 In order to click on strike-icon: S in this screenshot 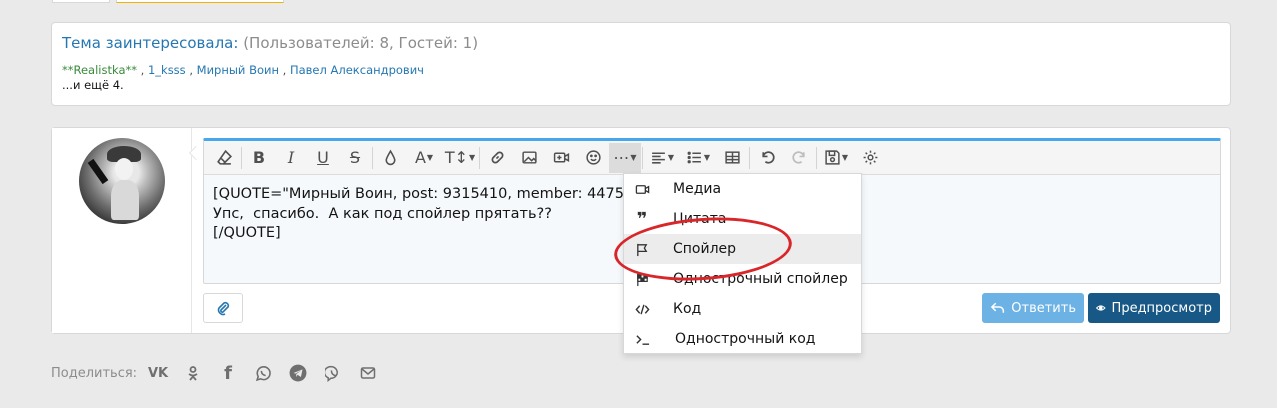, I will do `click(355, 158)`.